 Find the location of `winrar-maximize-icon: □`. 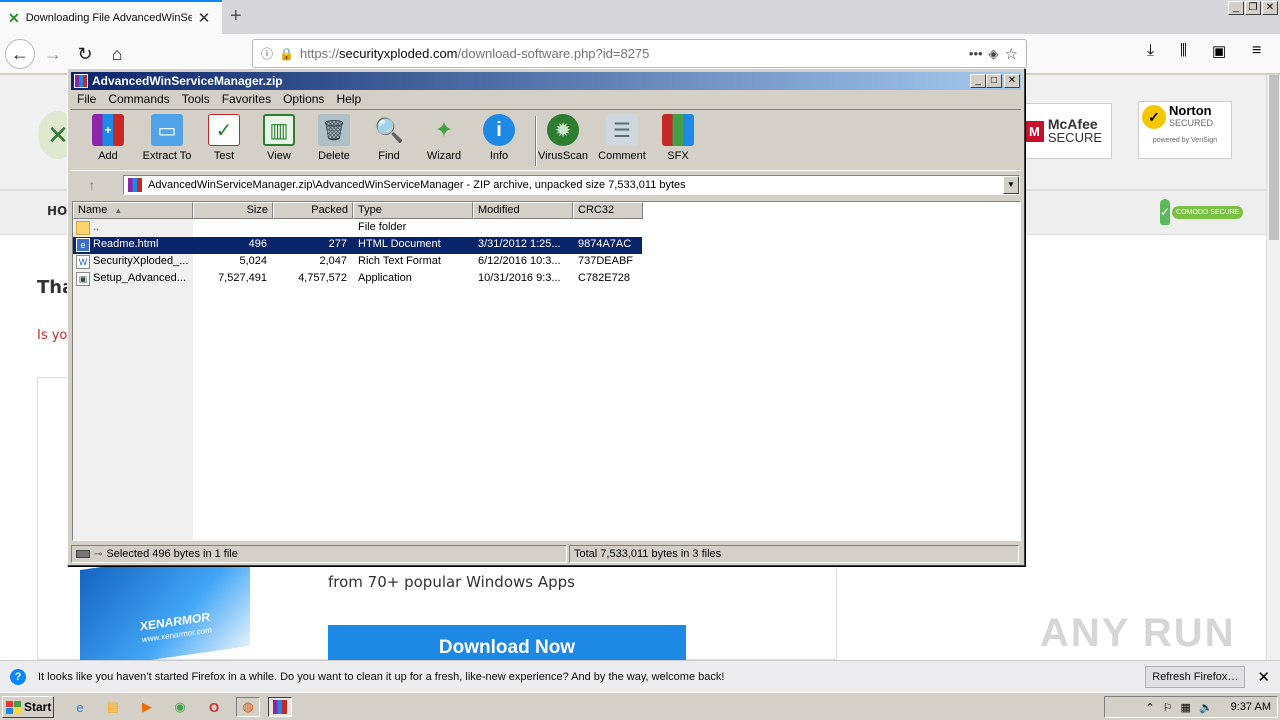

winrar-maximize-icon: □ is located at coordinates (994, 81).